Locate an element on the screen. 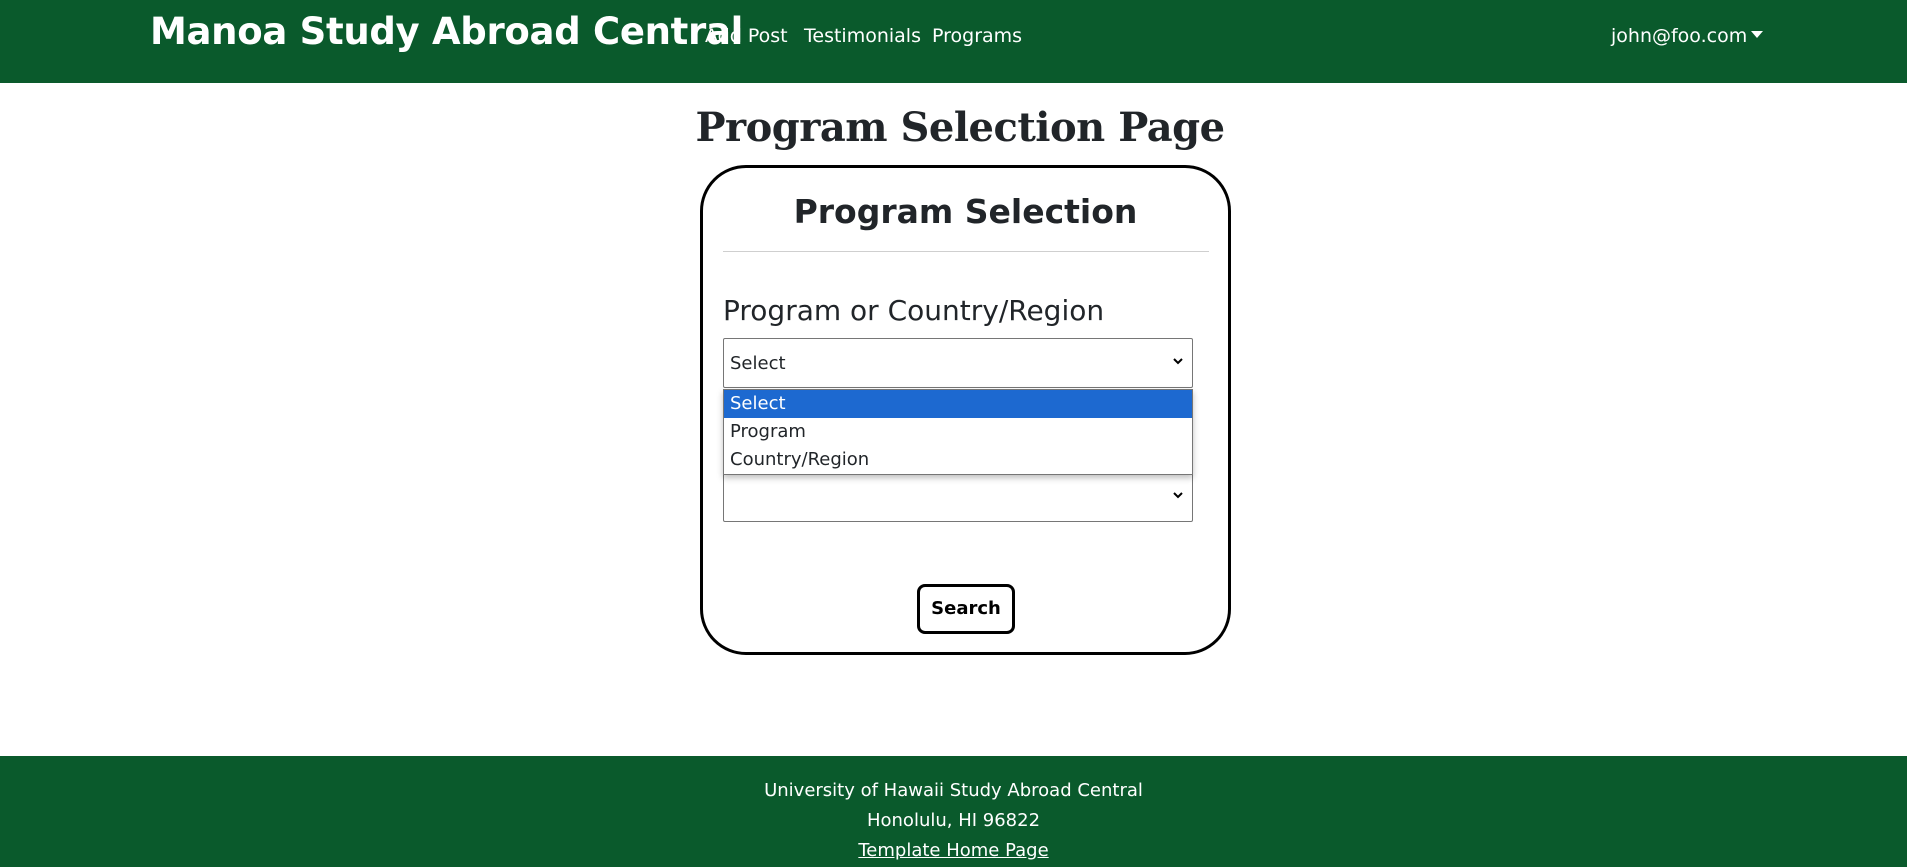  user-menu-dropdown: john@foo.com is located at coordinates (1687, 36).